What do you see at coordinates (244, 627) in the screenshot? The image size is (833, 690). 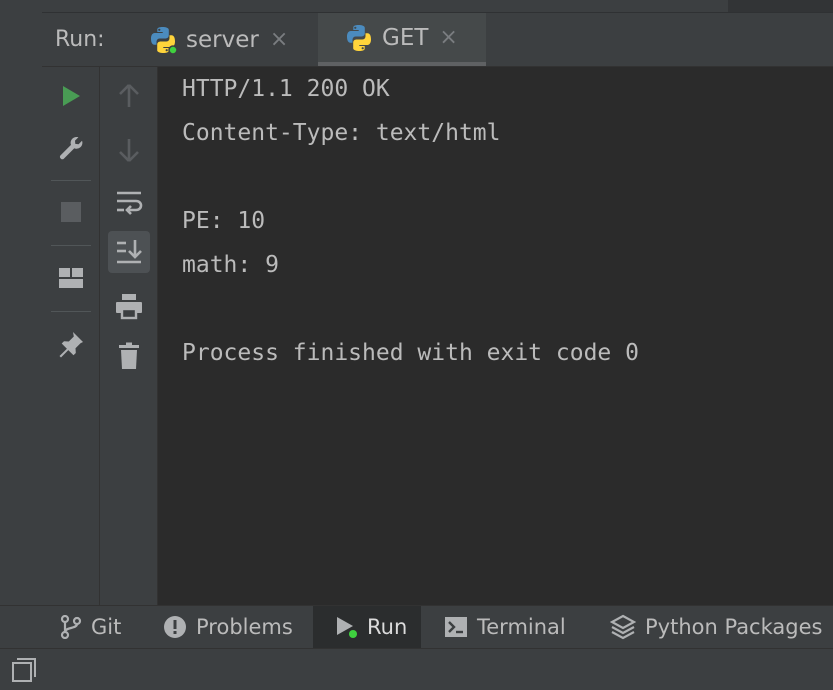 I see `problems-label: Problems` at bounding box center [244, 627].